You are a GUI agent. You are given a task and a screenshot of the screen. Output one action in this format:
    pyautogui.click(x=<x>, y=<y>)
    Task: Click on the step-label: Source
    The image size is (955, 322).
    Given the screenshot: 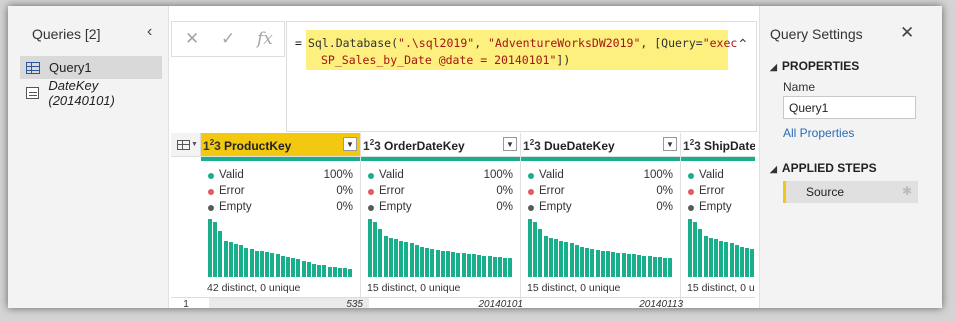 What is the action you would take?
    pyautogui.click(x=825, y=192)
    